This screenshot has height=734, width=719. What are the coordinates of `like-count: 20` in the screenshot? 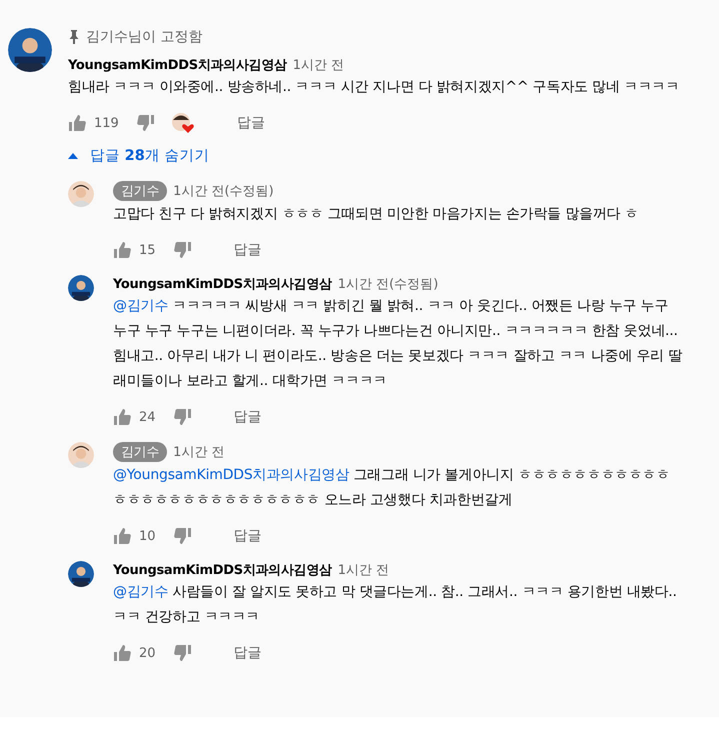 It's located at (147, 653).